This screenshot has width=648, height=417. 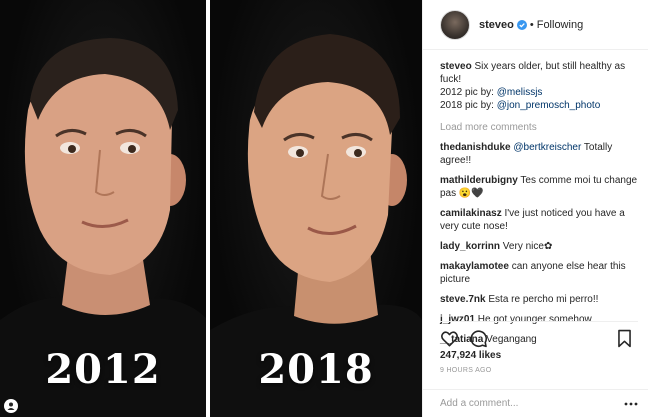 I want to click on post-timestamp: 9 HOURS AGO, so click(x=466, y=370).